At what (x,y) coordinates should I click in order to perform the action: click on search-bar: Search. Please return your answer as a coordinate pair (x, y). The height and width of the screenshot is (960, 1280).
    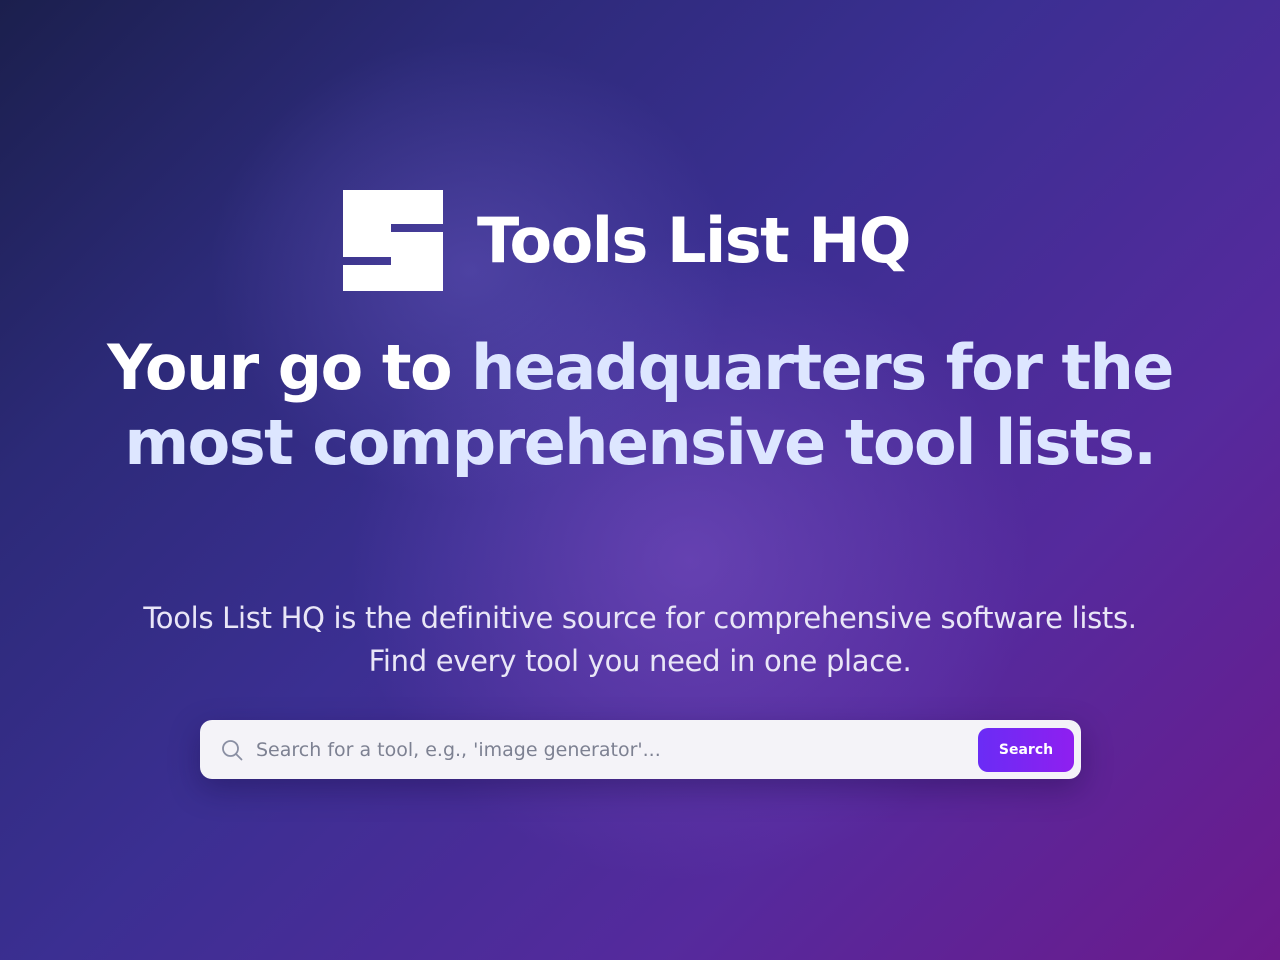
    Looking at the image, I should click on (640, 749).